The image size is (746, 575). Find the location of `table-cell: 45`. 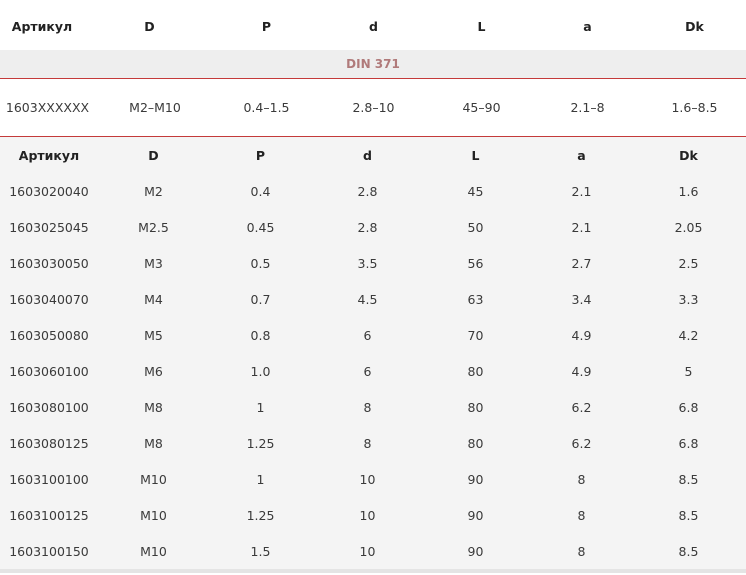

table-cell: 45 is located at coordinates (475, 191).